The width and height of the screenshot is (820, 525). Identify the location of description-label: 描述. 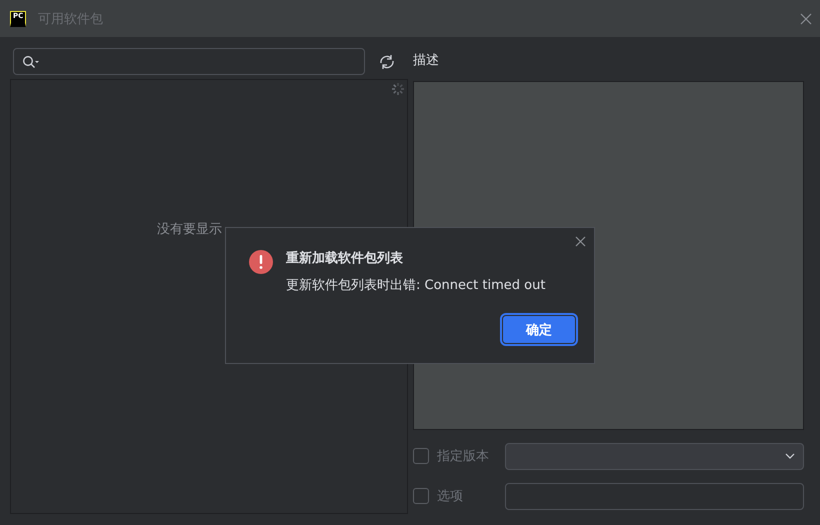
(426, 61).